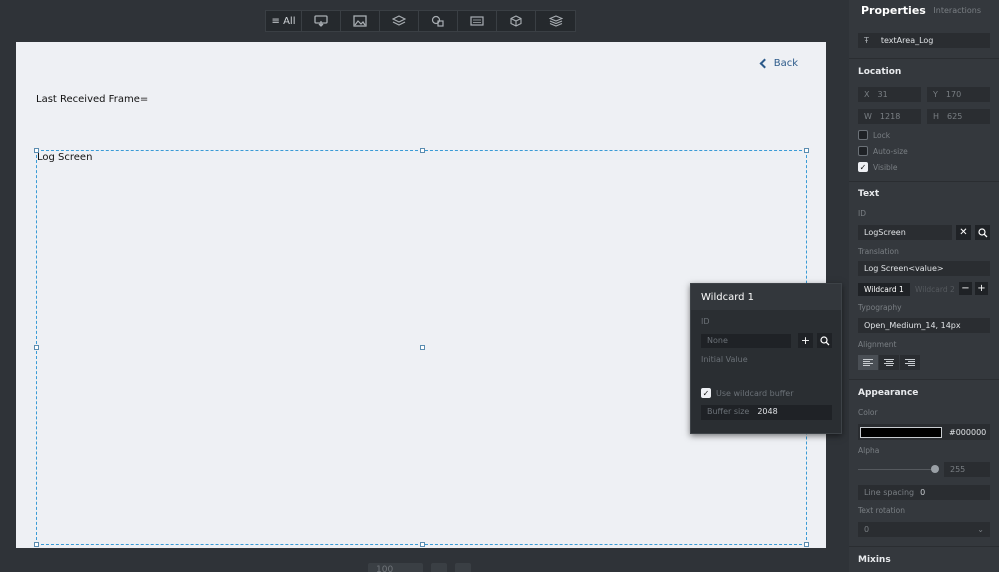 The height and width of the screenshot is (572, 999). I want to click on lock-row: Lock, so click(874, 135).